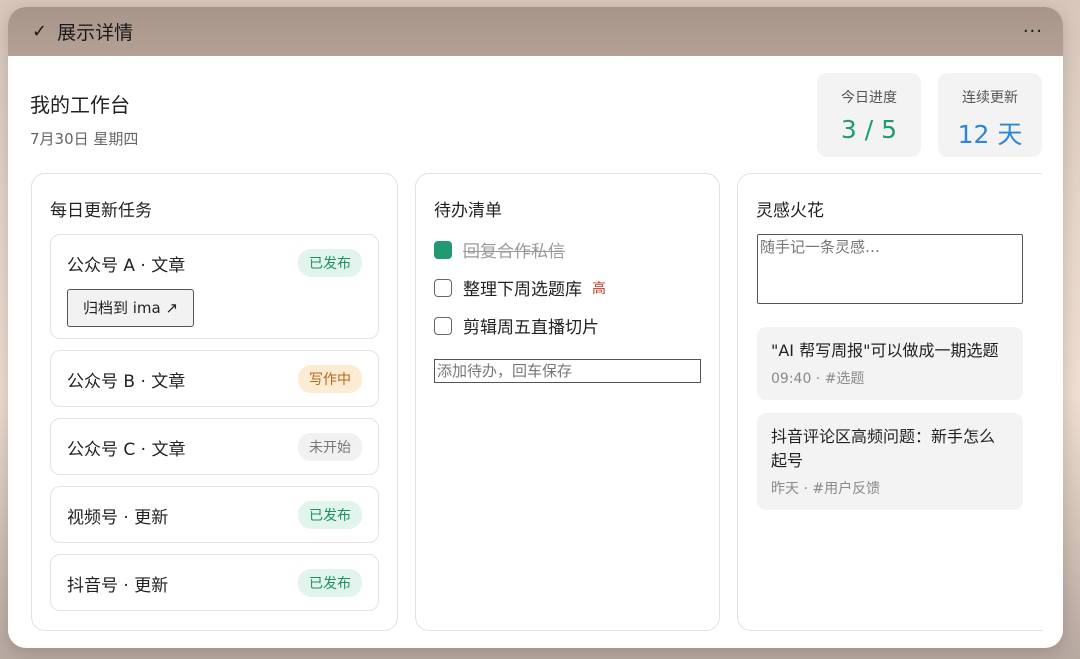 This screenshot has height=659, width=1080. Describe the element at coordinates (101, 211) in the screenshot. I see `daily-tasks-title: 每日更新任务` at that location.